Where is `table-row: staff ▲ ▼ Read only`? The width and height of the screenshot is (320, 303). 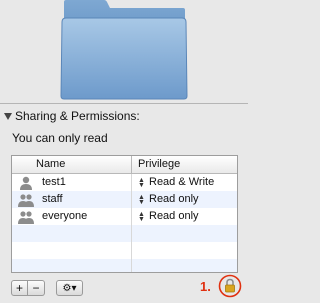 table-row: staff ▲ ▼ Read only is located at coordinates (124, 199).